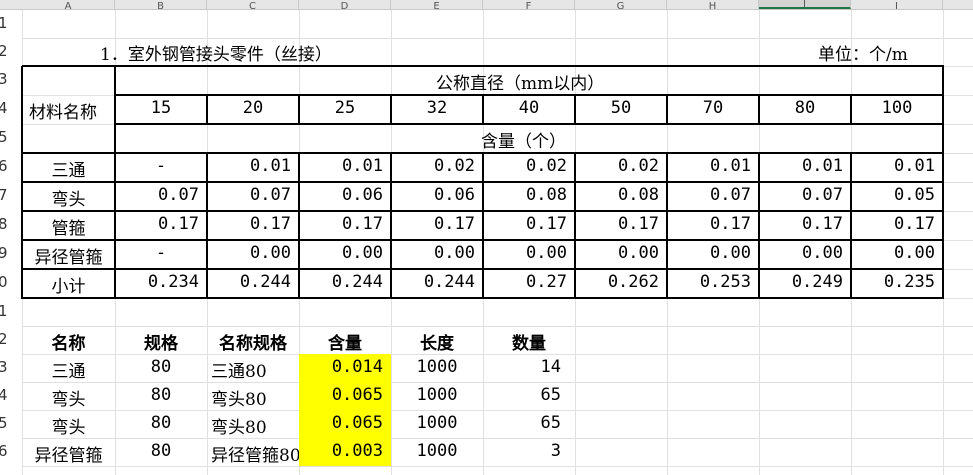 The height and width of the screenshot is (475, 973). What do you see at coordinates (161, 4) in the screenshot?
I see `column-header-b: B` at bounding box center [161, 4].